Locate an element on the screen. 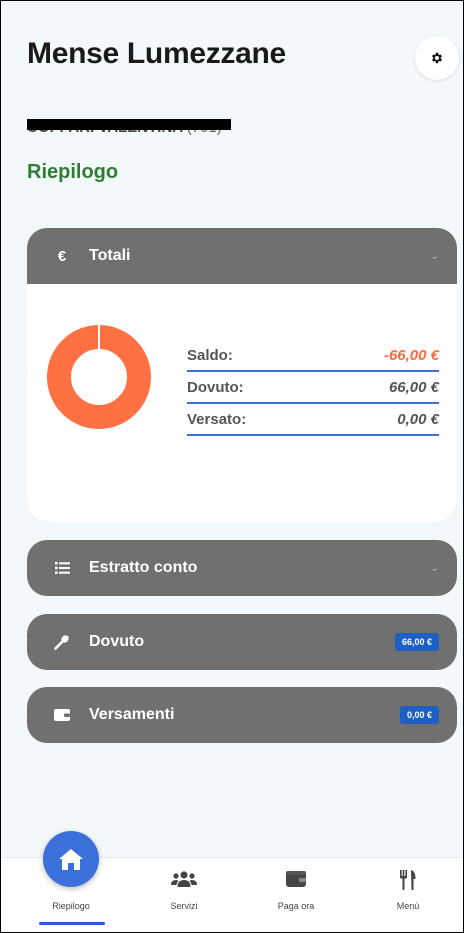  dovuto-label: Dovuto: is located at coordinates (215, 387).